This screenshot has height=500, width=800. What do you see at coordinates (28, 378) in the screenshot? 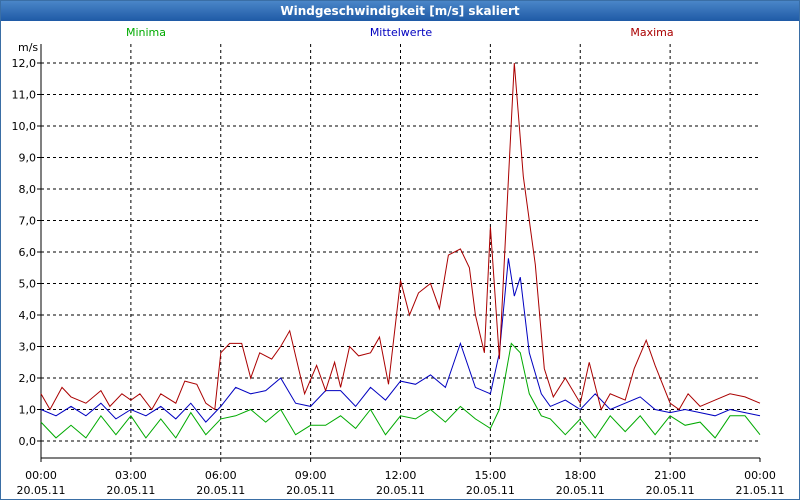
I see `y-tick-label: 2,0` at bounding box center [28, 378].